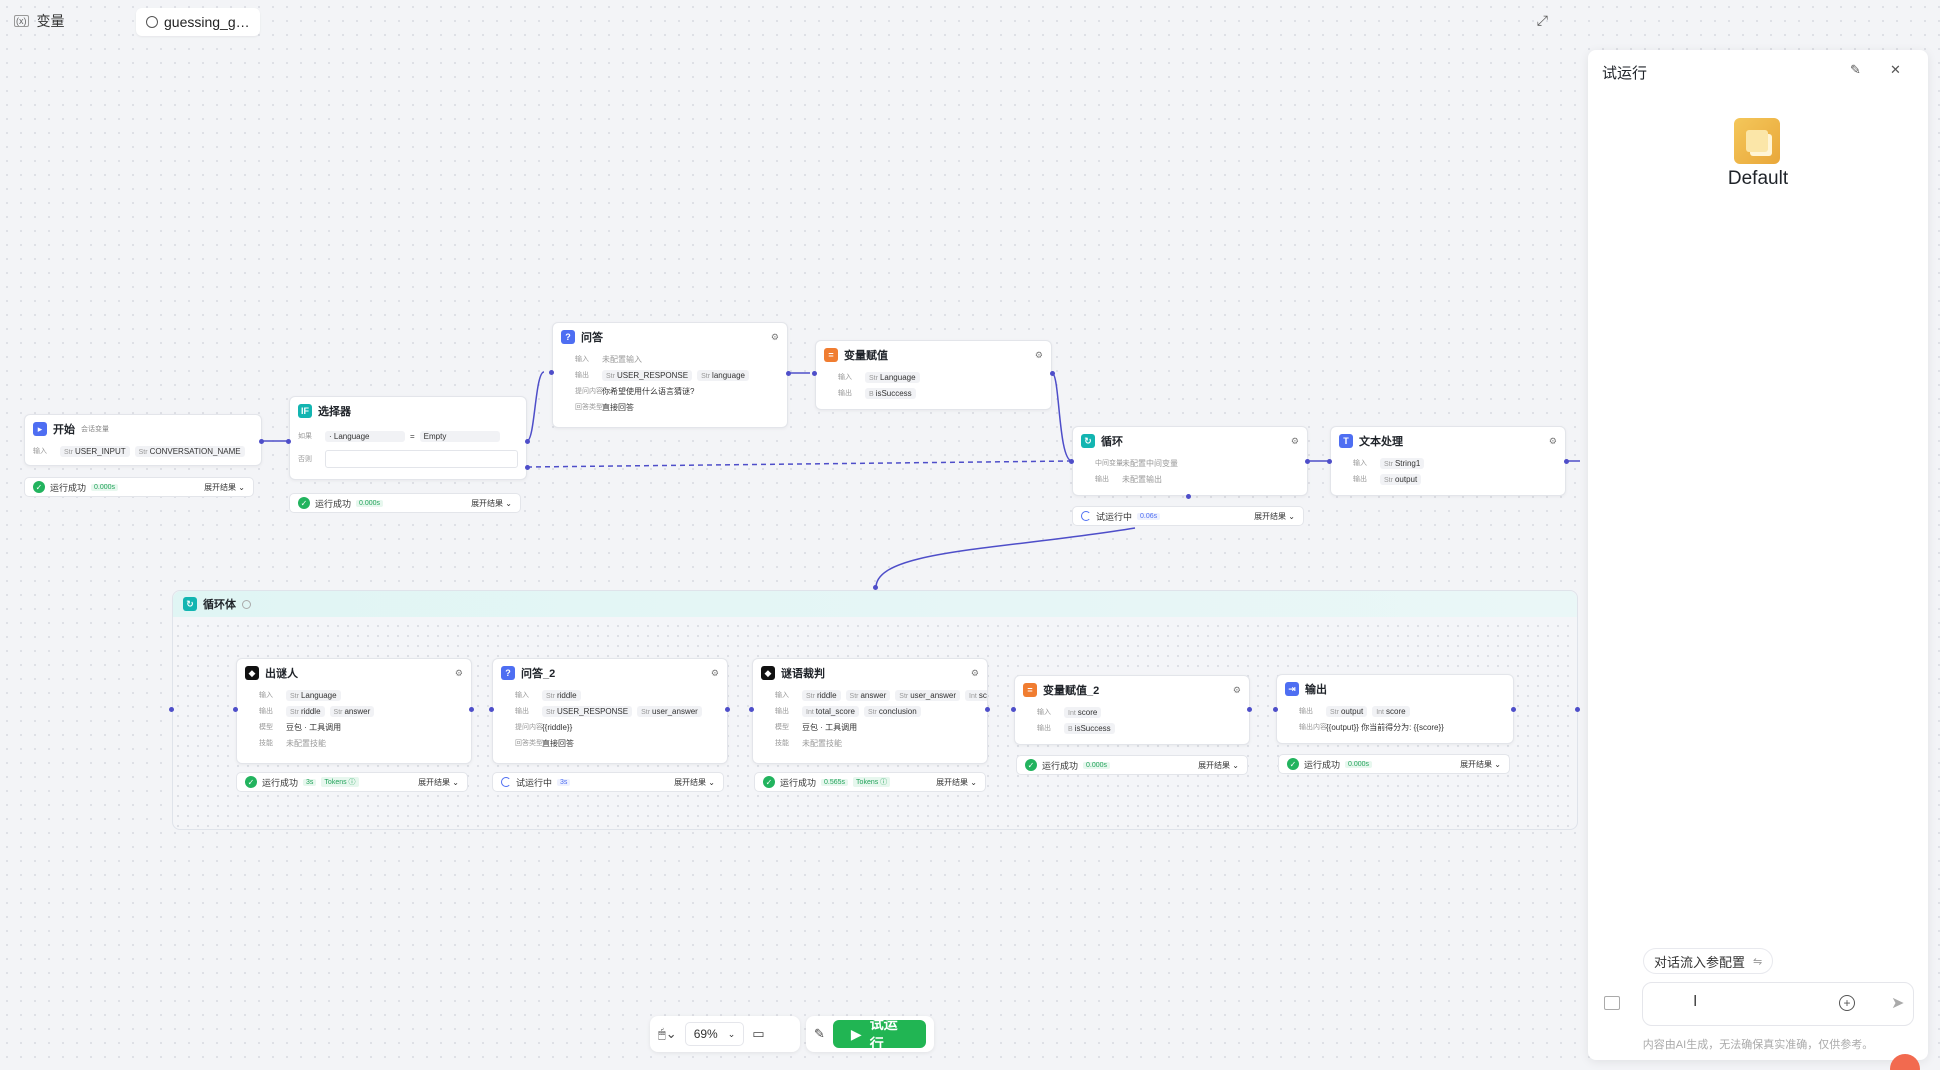 This screenshot has height=1070, width=1940. What do you see at coordinates (561, 695) in the screenshot?
I see `var-chip: Str riddle` at bounding box center [561, 695].